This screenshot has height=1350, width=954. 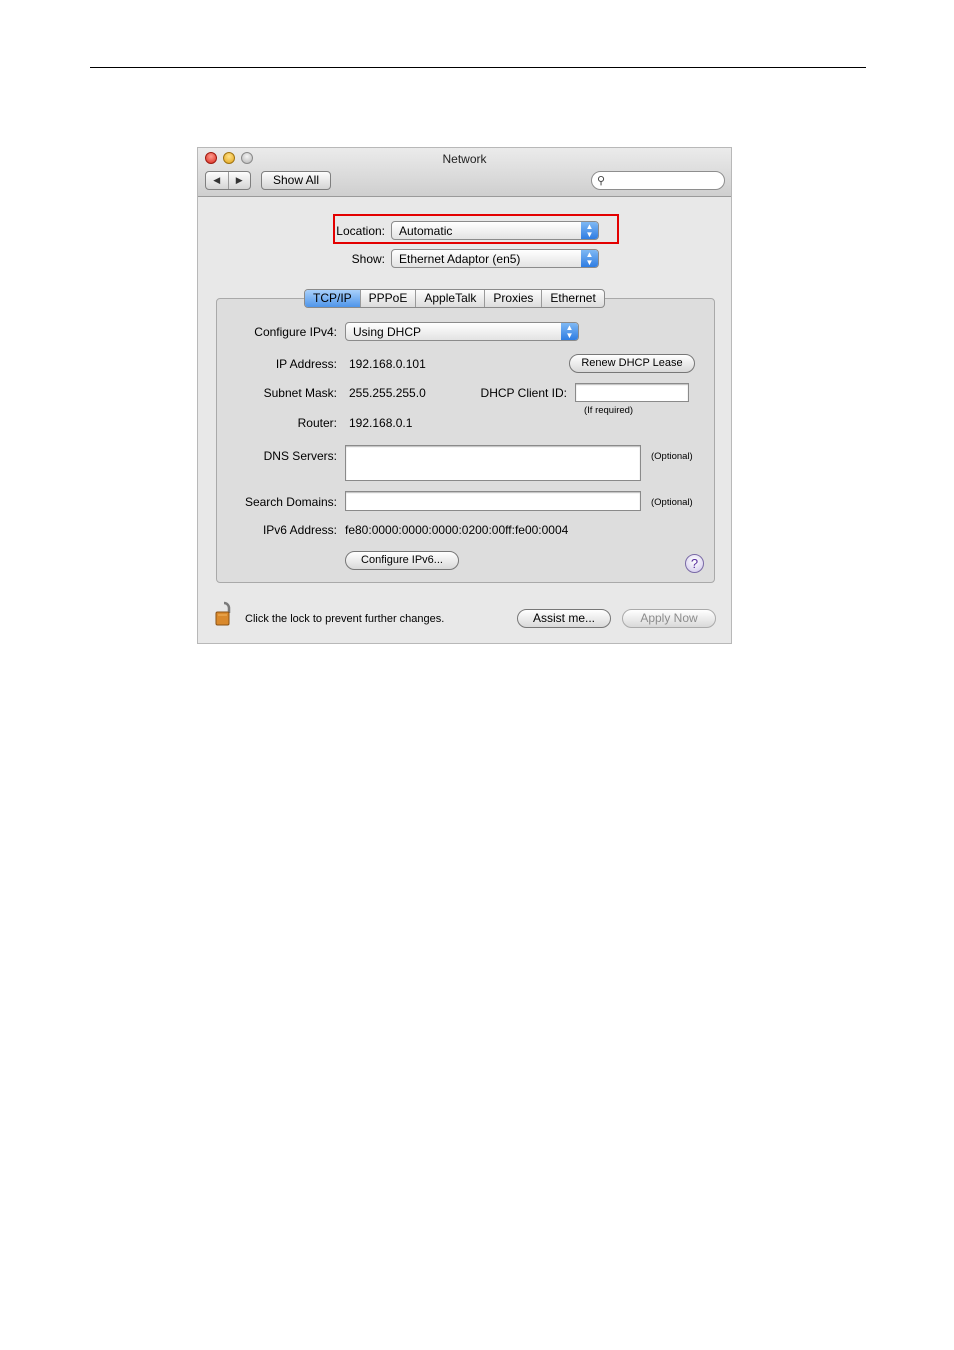 I want to click on dns-optional-note: (Optional), so click(x=672, y=456).